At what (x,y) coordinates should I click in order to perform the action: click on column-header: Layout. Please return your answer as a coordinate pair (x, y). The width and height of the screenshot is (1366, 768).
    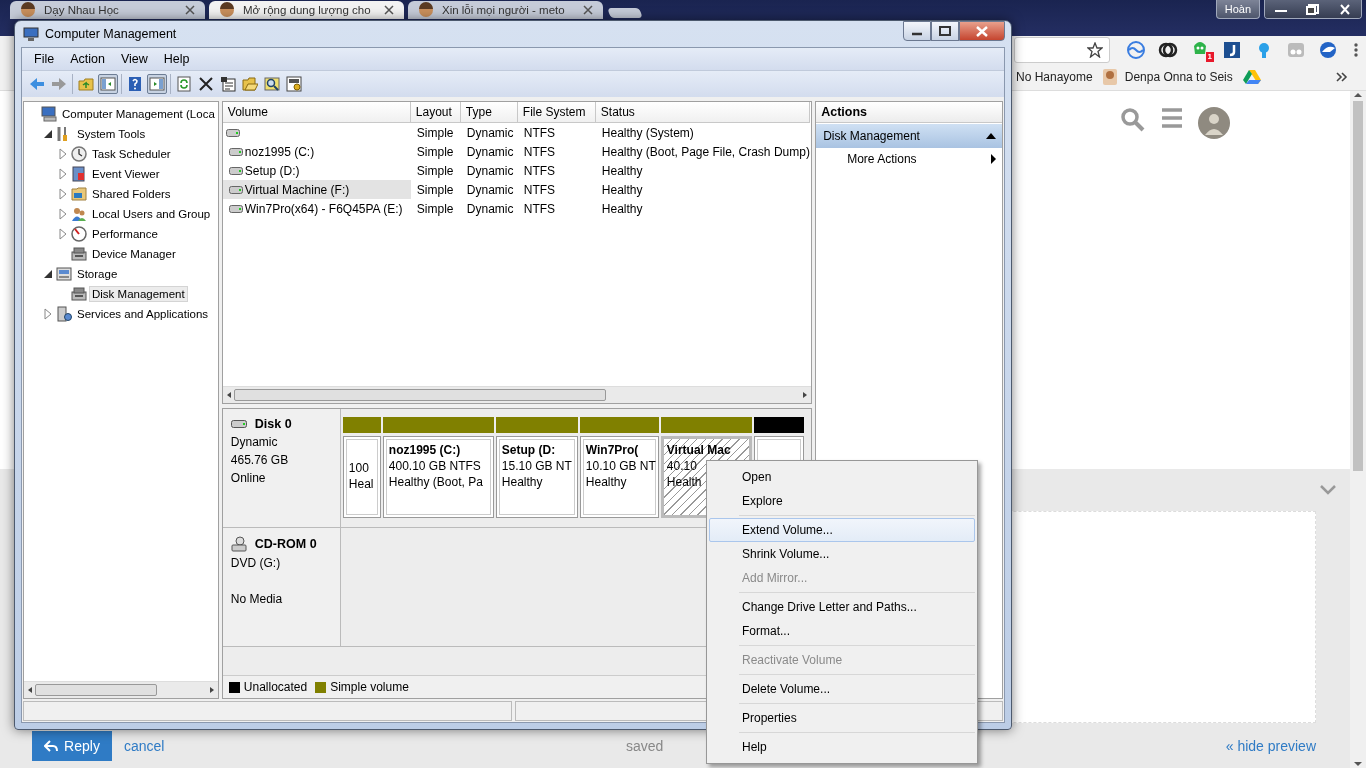
    Looking at the image, I should click on (435, 112).